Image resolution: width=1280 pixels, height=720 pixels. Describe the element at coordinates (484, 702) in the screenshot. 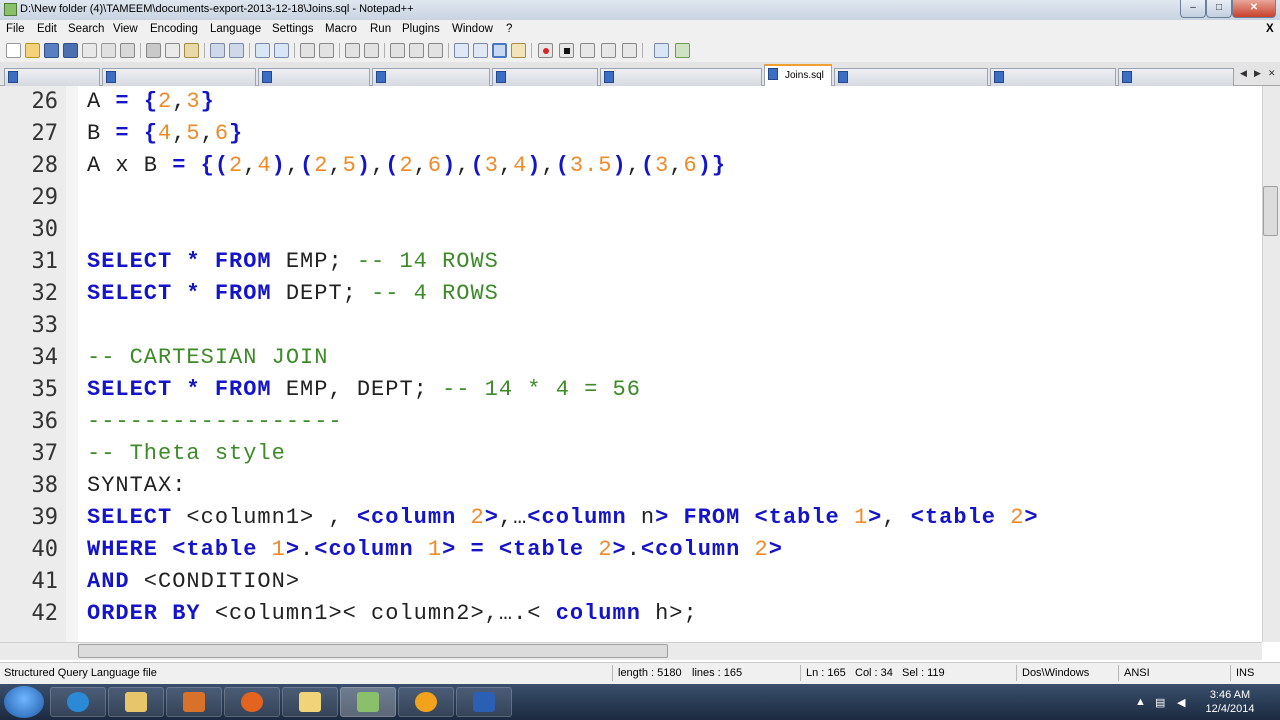

I see `taskbar-word-icon` at that location.